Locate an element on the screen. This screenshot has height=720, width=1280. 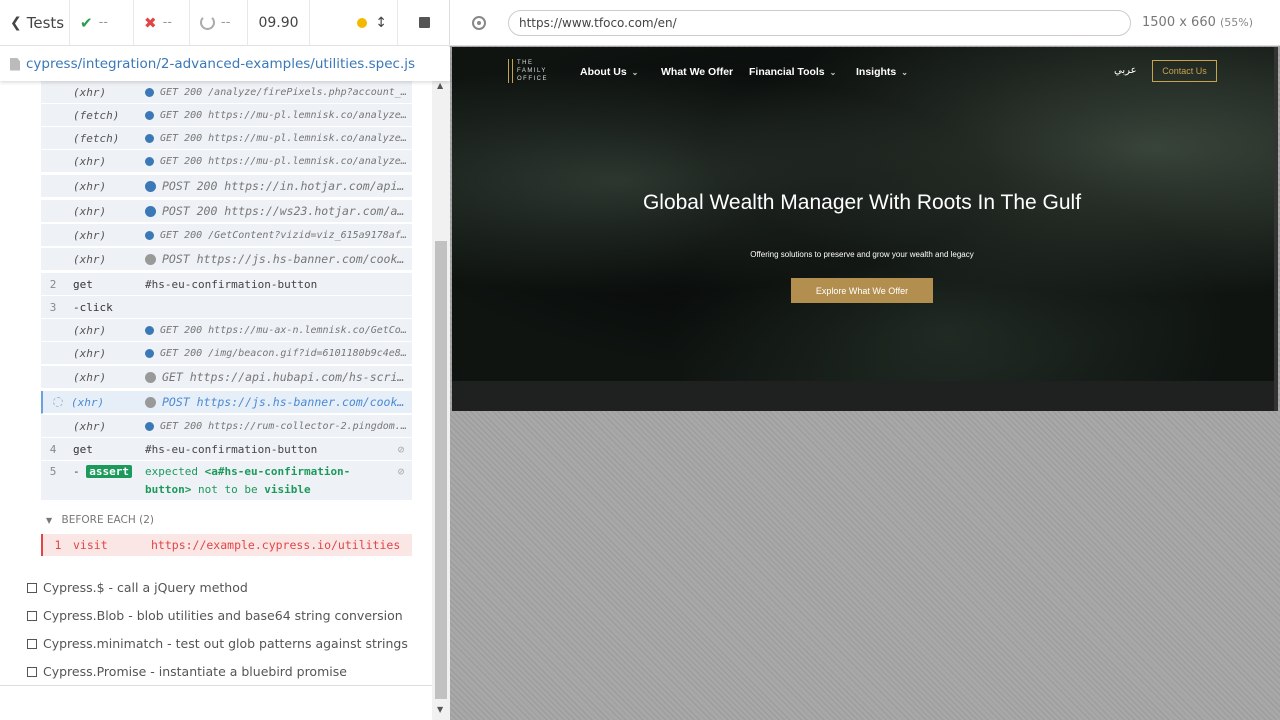
auto-scroll-toggle: ↕ is located at coordinates (354, 23).